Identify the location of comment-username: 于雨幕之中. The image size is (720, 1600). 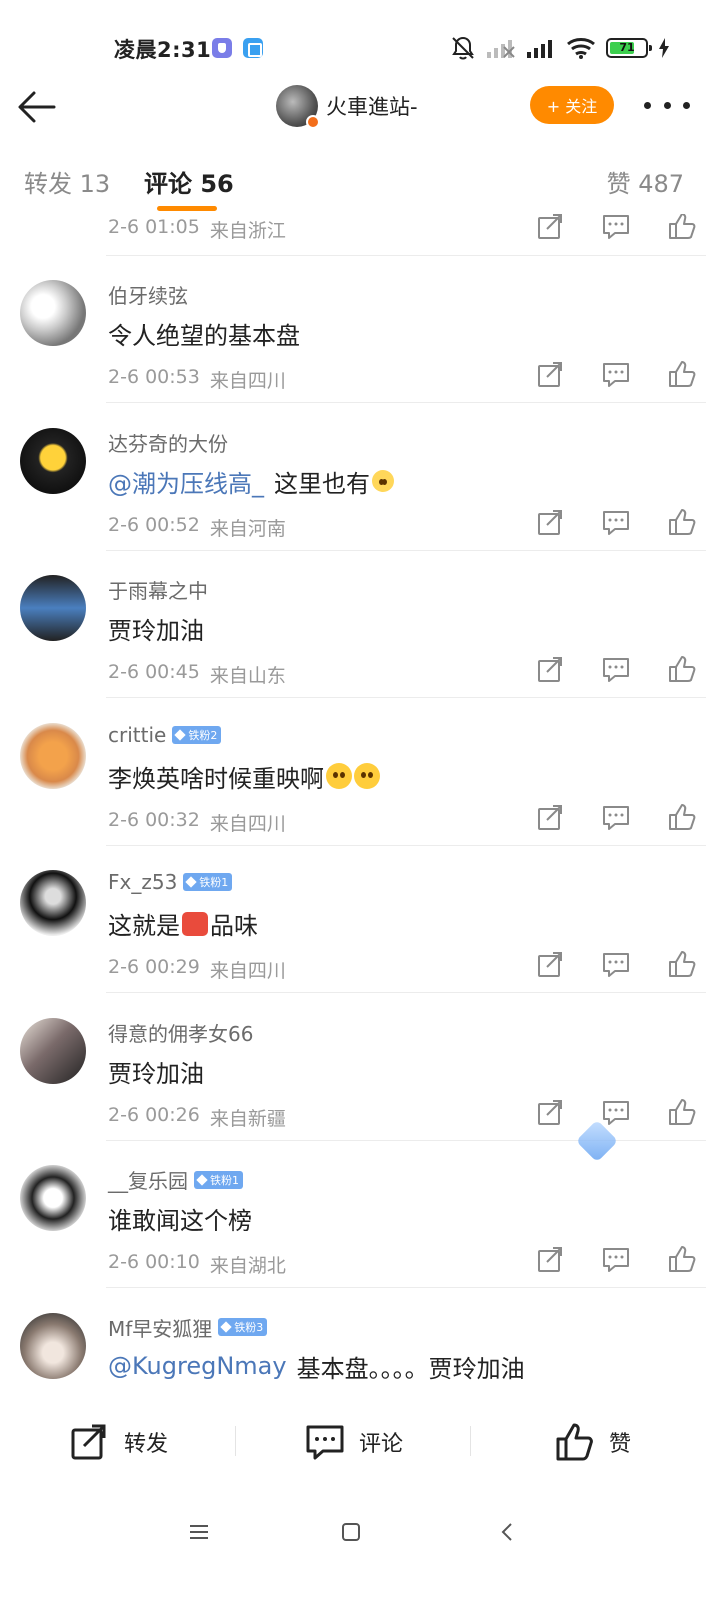
(158, 589).